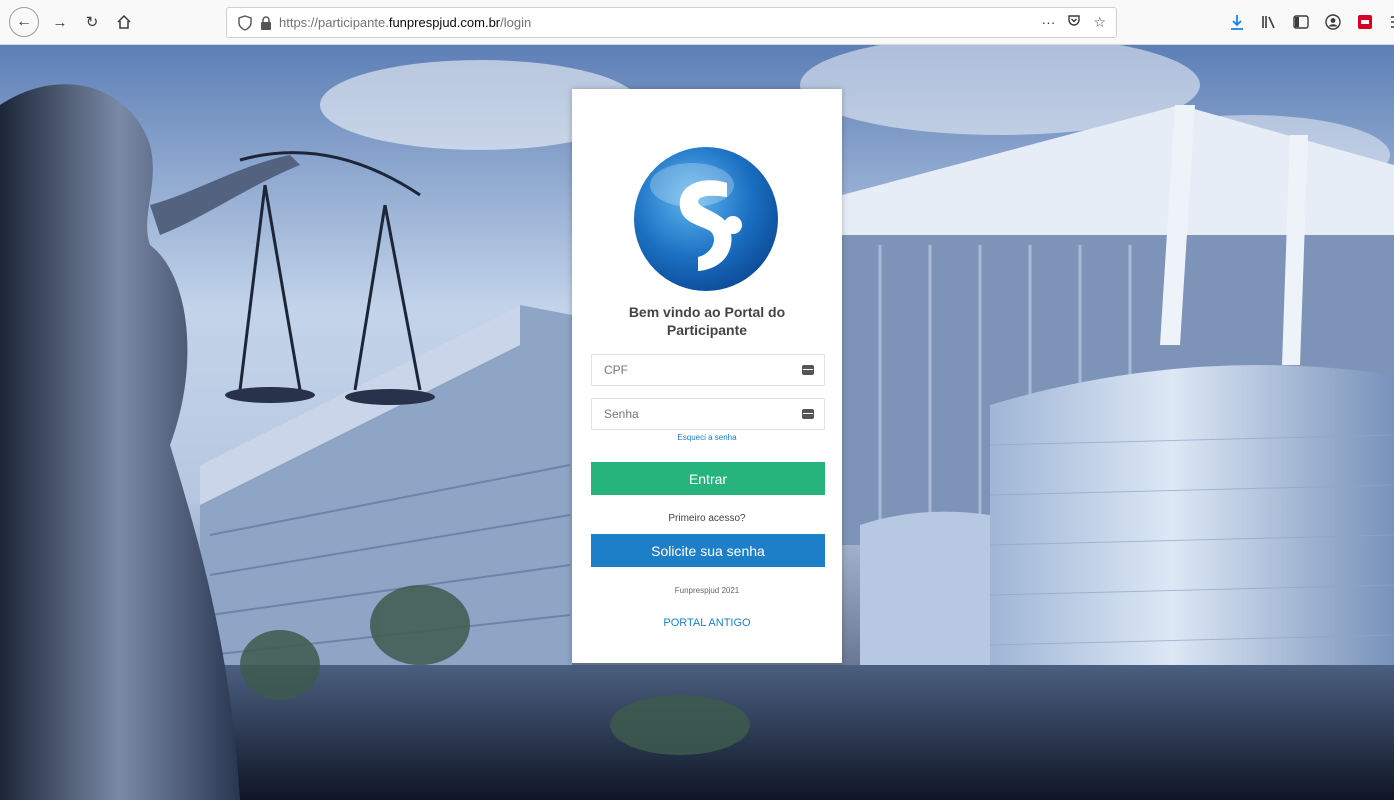  Describe the element at coordinates (1365, 22) in the screenshot. I see `extension-icon` at that location.